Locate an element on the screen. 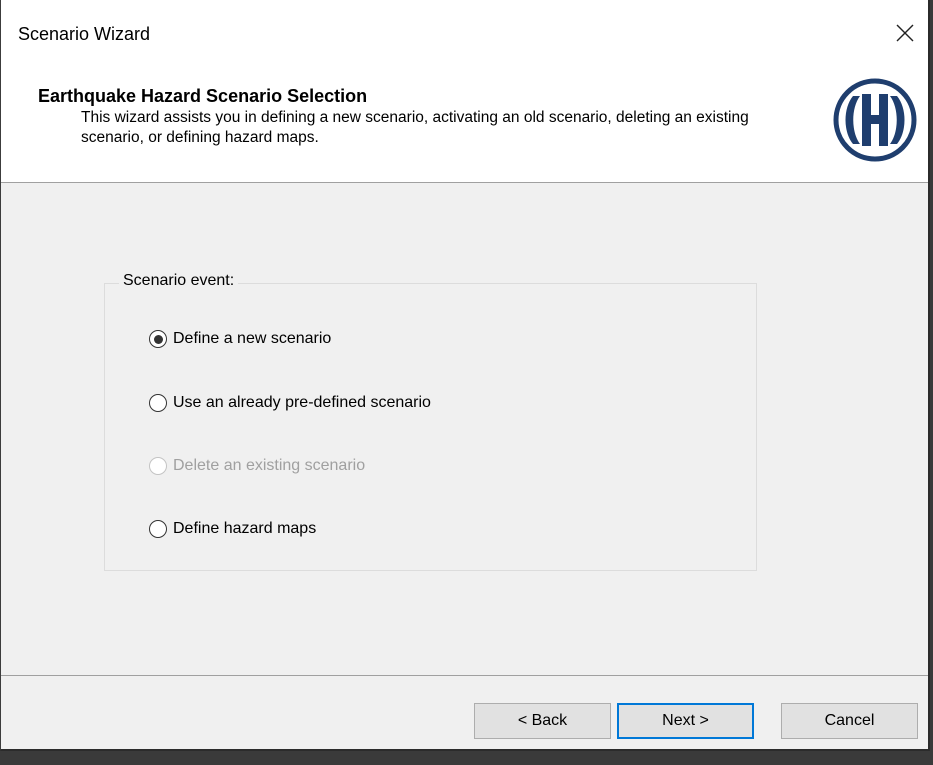  radio-label: Define hazard maps is located at coordinates (245, 528).